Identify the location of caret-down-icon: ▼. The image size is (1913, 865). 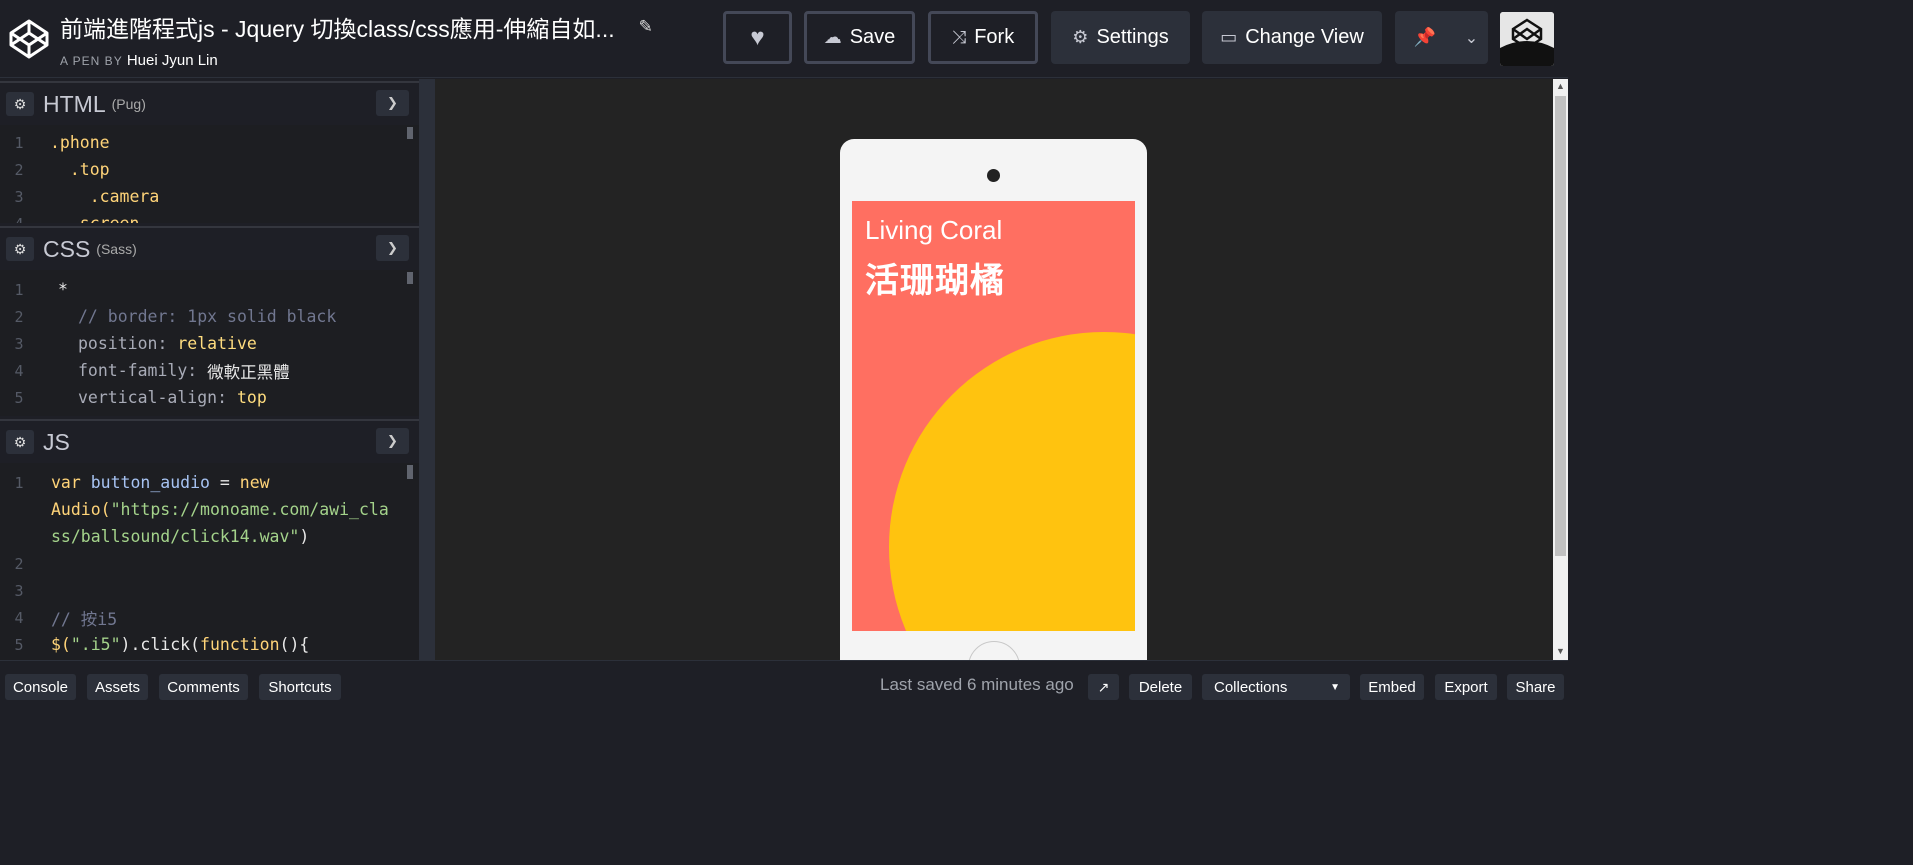
(1335, 687).